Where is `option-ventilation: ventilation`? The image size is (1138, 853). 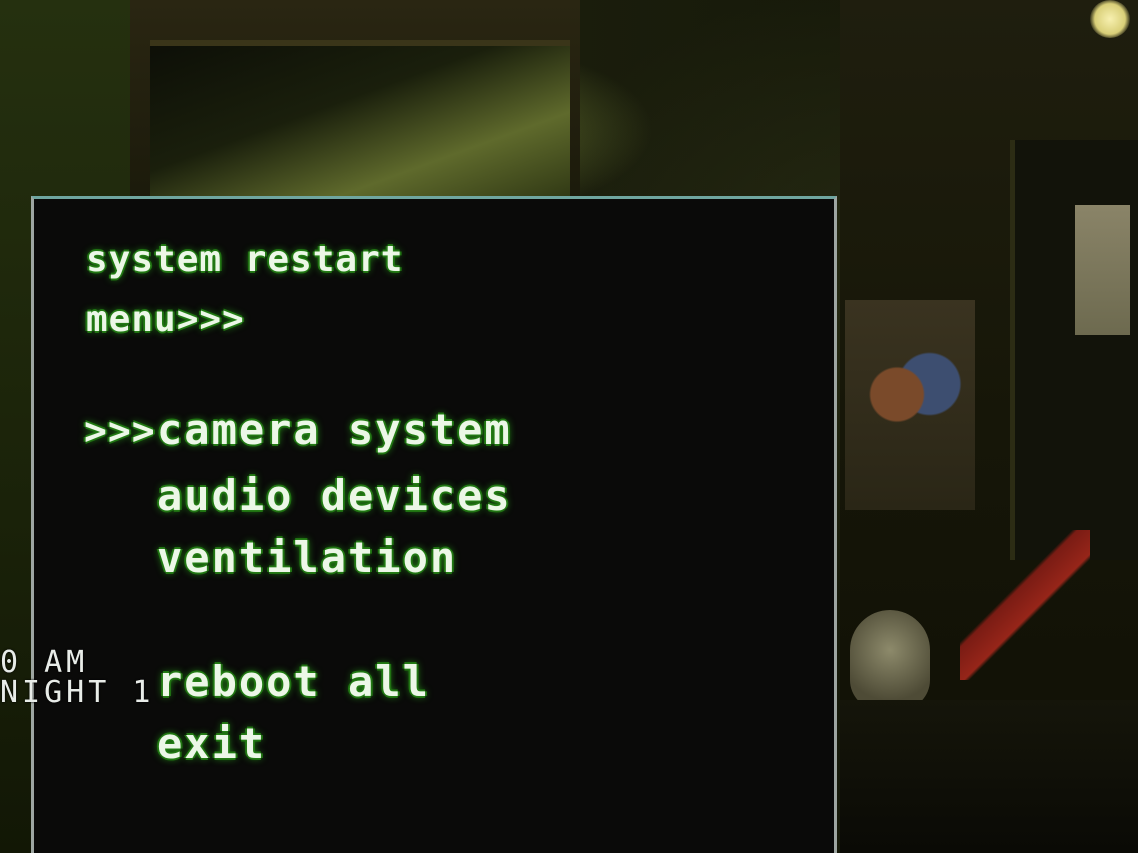
option-ventilation: ventilation is located at coordinates (307, 557).